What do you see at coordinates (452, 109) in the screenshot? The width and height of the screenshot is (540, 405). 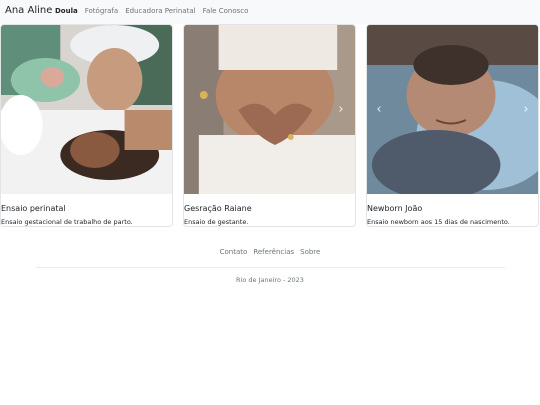 I see `card-image-newborn-joao: ‹ ›` at bounding box center [452, 109].